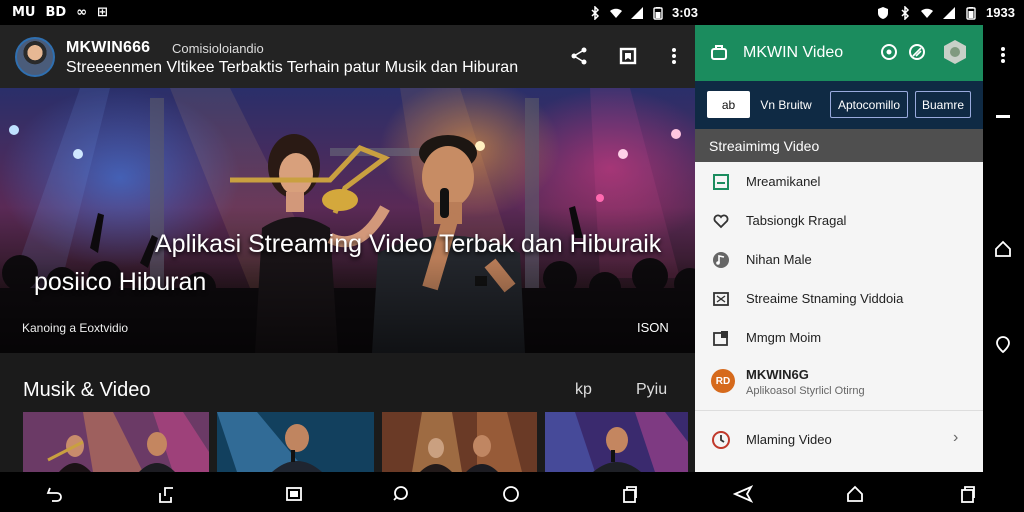 This screenshot has width=1024, height=512. Describe the element at coordinates (796, 220) in the screenshot. I see `drawer-item-label: Tabsiongk Rragal` at that location.